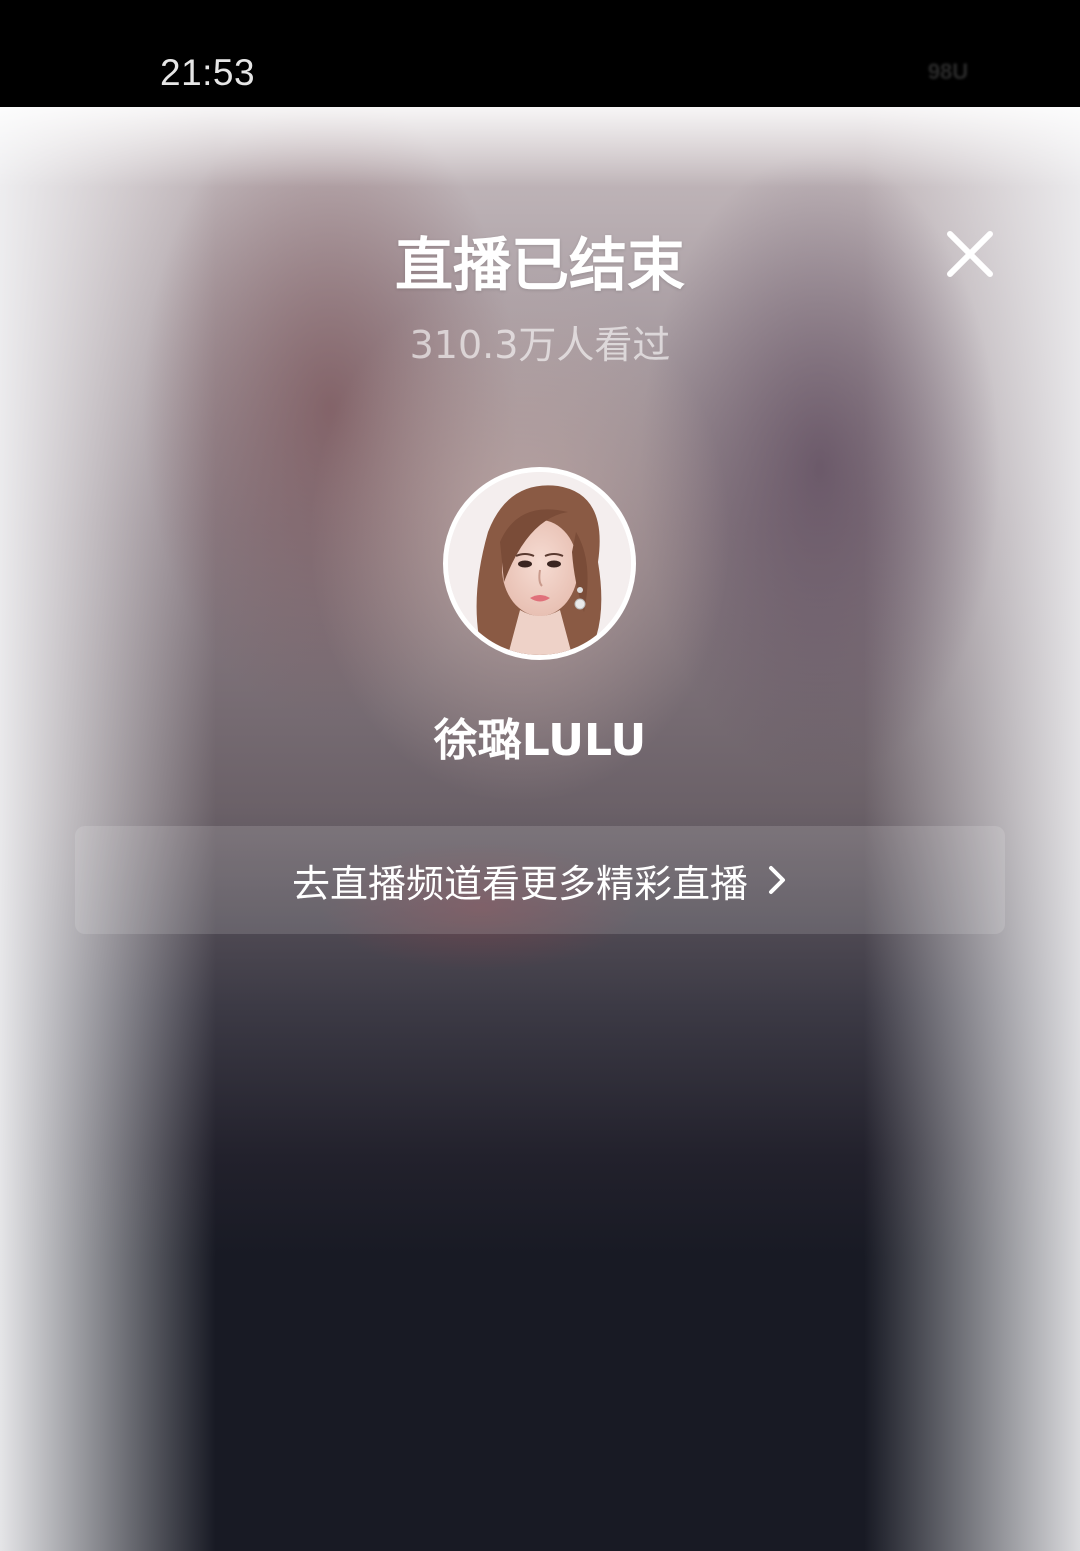 The width and height of the screenshot is (1080, 1551). What do you see at coordinates (948, 71) in the screenshot?
I see `status-indicator: 98U` at bounding box center [948, 71].